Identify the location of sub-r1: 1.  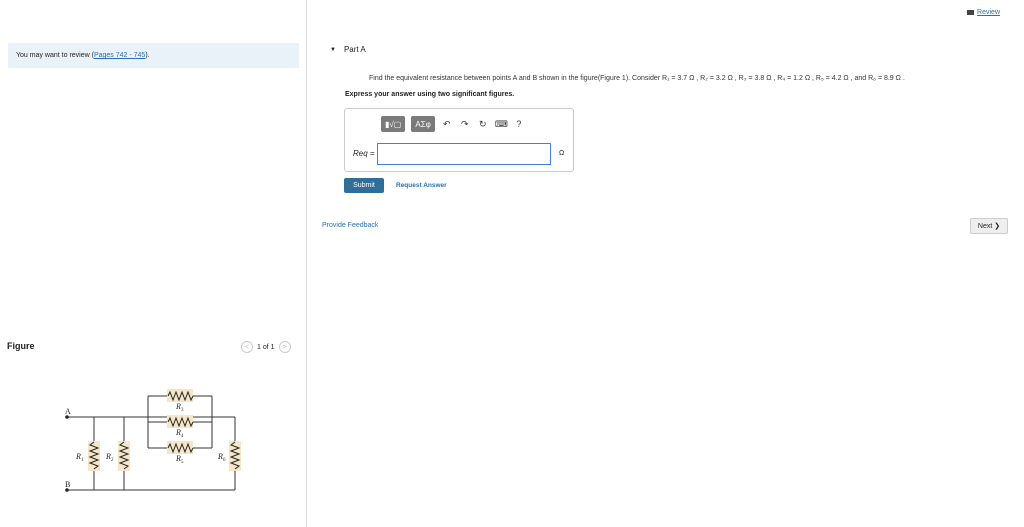
(82, 460).